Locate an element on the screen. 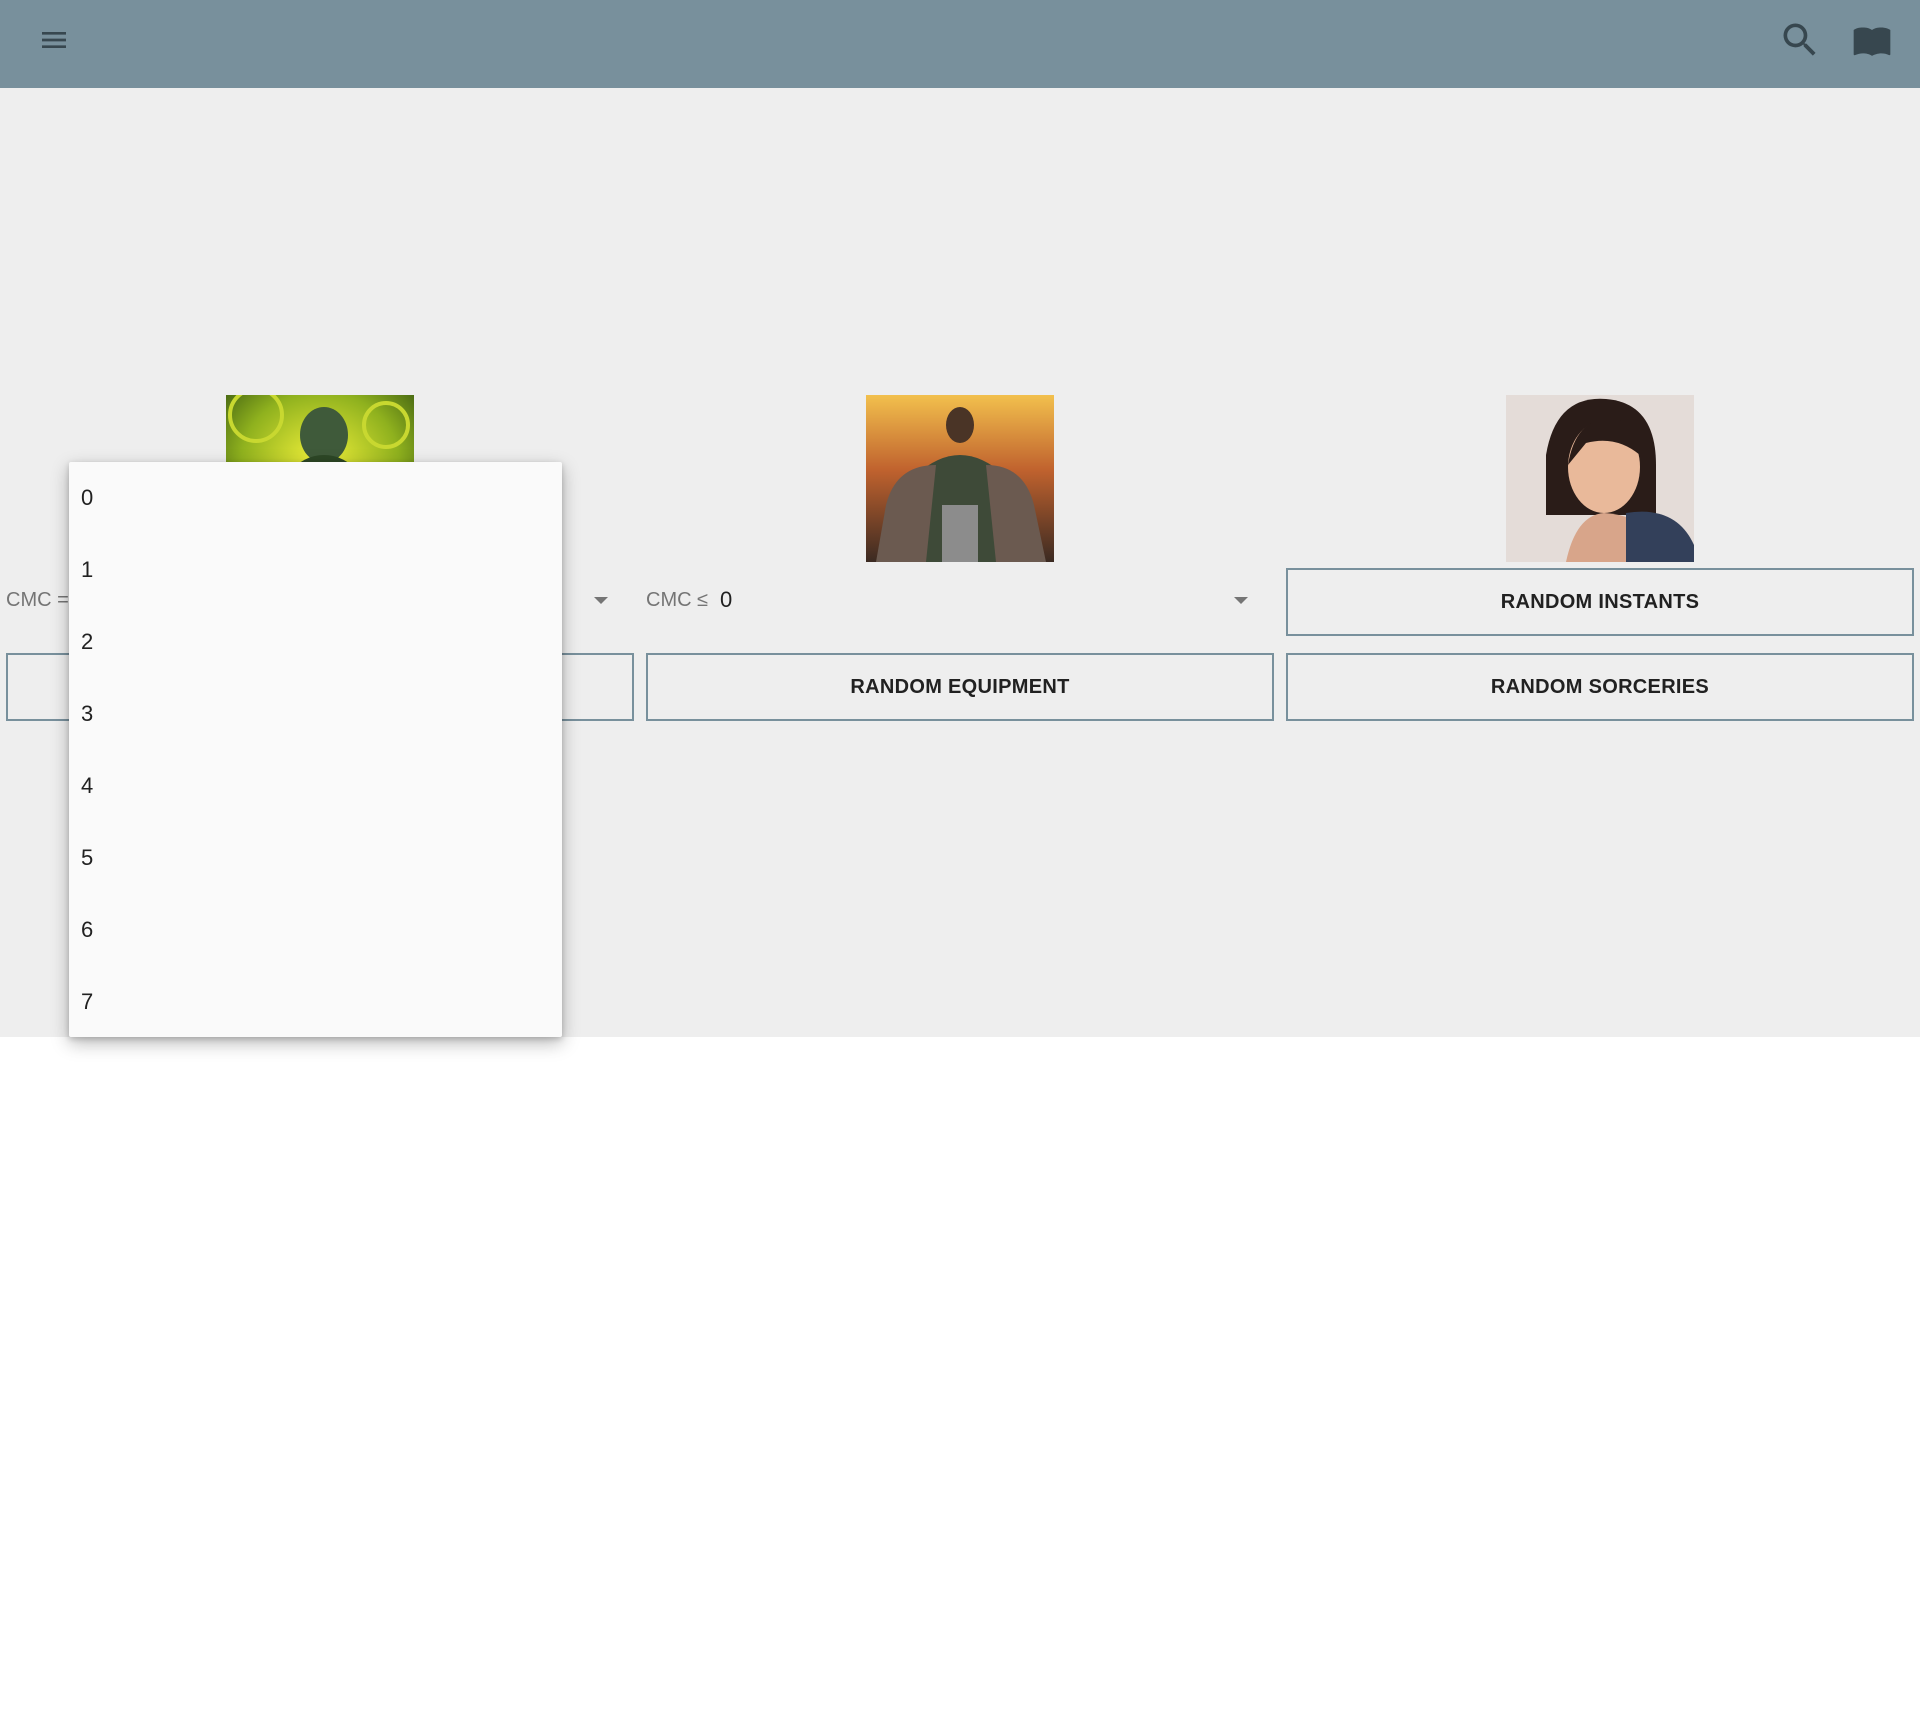  random-equipment-button: RANDOM EQUIPMENT is located at coordinates (960, 687).